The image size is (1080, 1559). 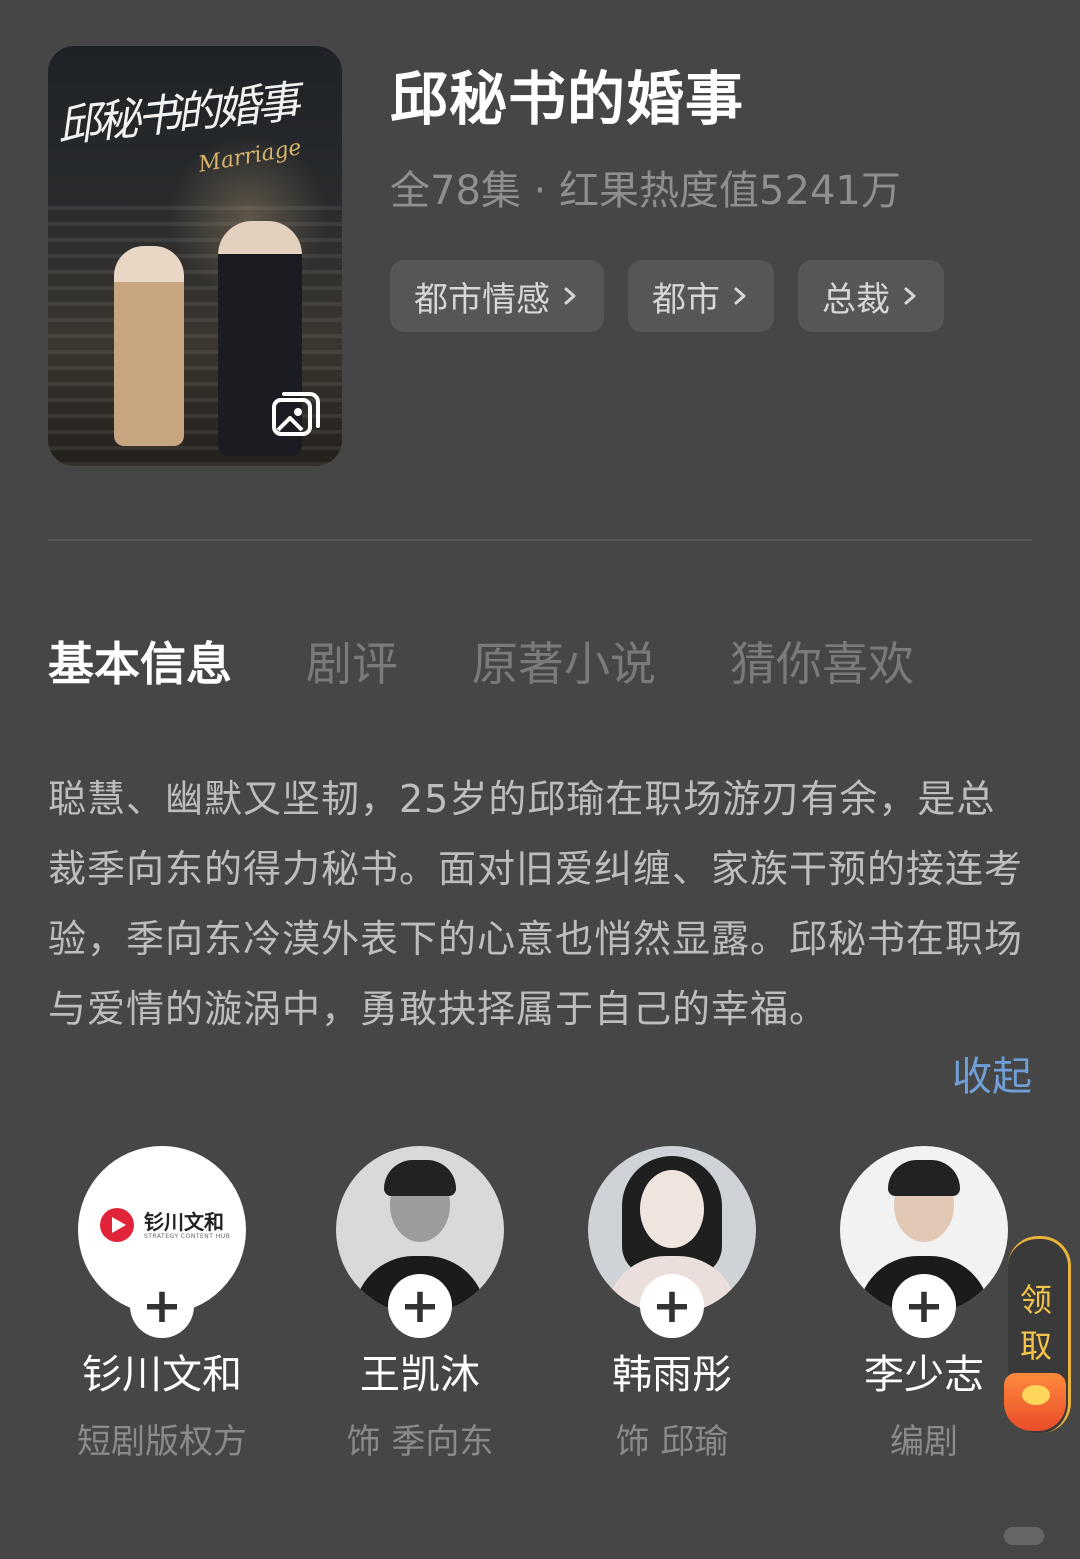 What do you see at coordinates (184, 1221) in the screenshot?
I see `logo-text: 钐川文和` at bounding box center [184, 1221].